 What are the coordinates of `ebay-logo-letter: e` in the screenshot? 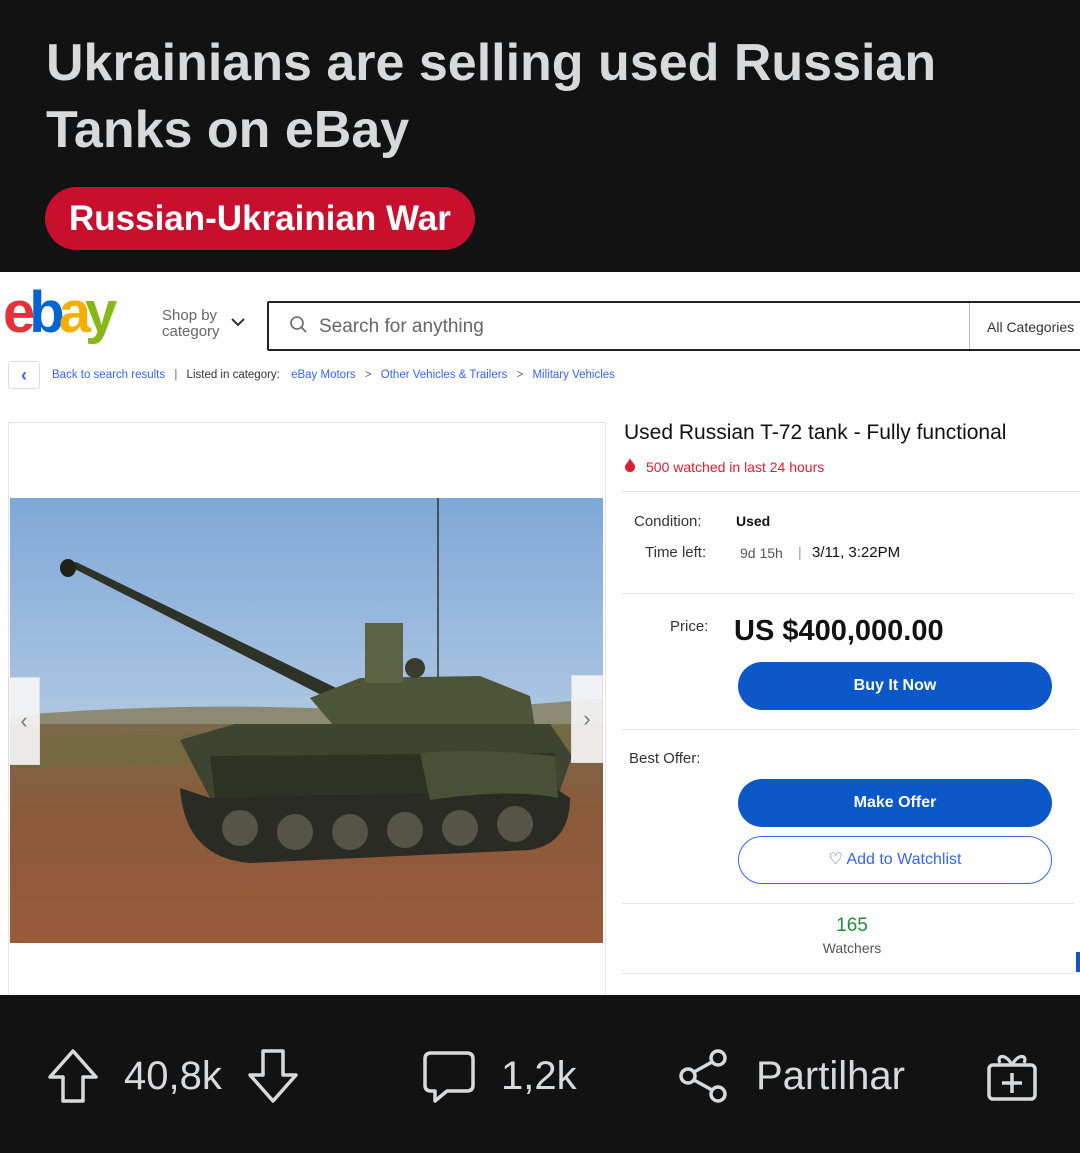 It's located at (19, 312).